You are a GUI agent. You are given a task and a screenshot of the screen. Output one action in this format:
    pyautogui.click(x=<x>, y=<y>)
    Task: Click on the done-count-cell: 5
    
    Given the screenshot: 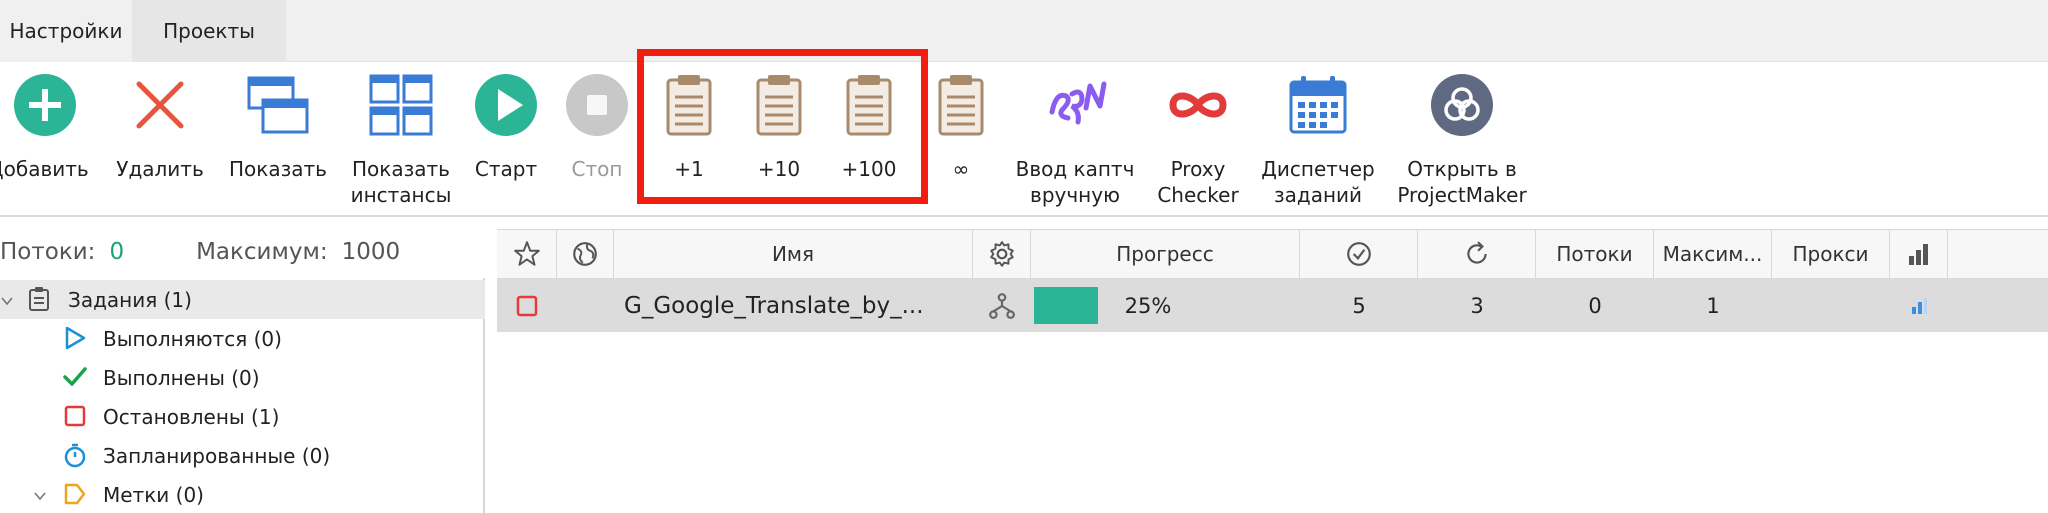 What is the action you would take?
    pyautogui.click(x=1359, y=305)
    